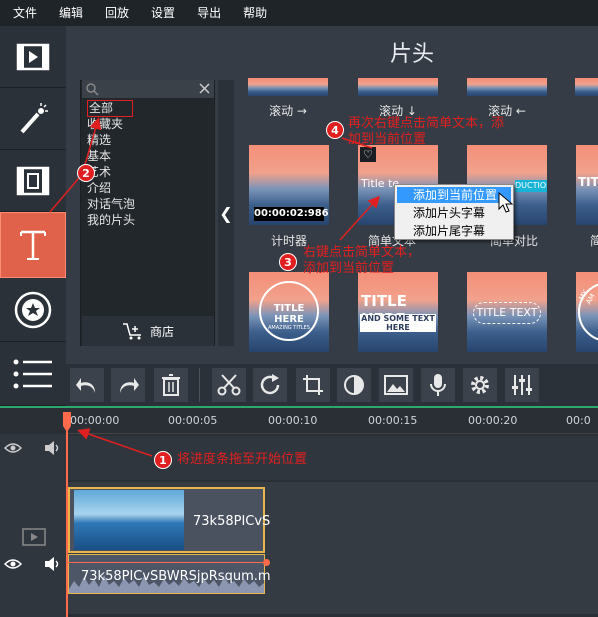 This screenshot has width=598, height=617. Describe the element at coordinates (242, 459) in the screenshot. I see `annotation-text: 将进度条拖至开始位置` at that location.